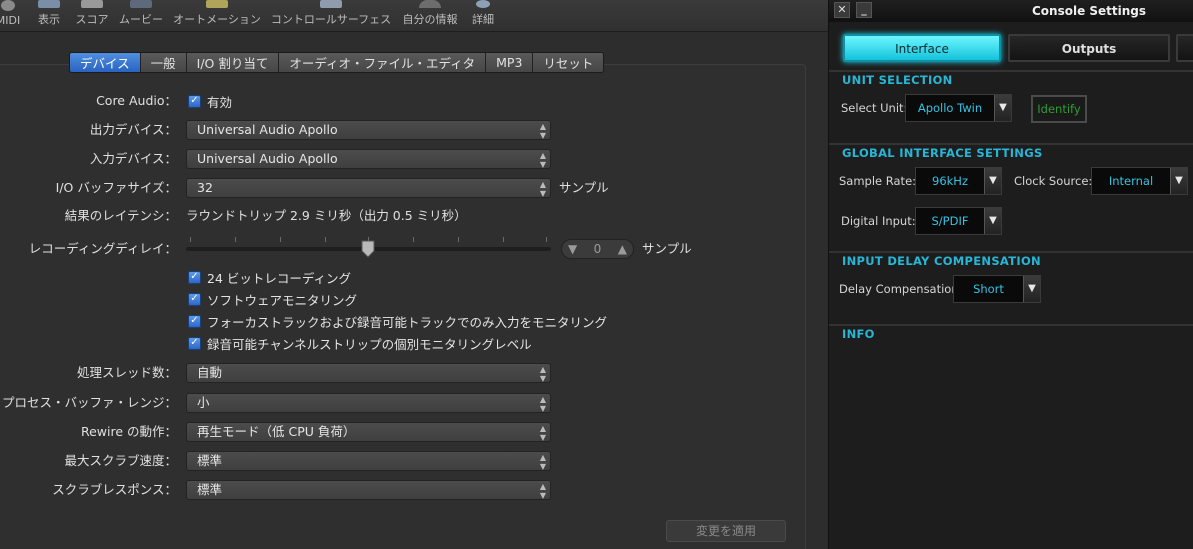  What do you see at coordinates (233, 62) in the screenshot?
I see `tab-io-assignments: I/O 割り当て` at bounding box center [233, 62].